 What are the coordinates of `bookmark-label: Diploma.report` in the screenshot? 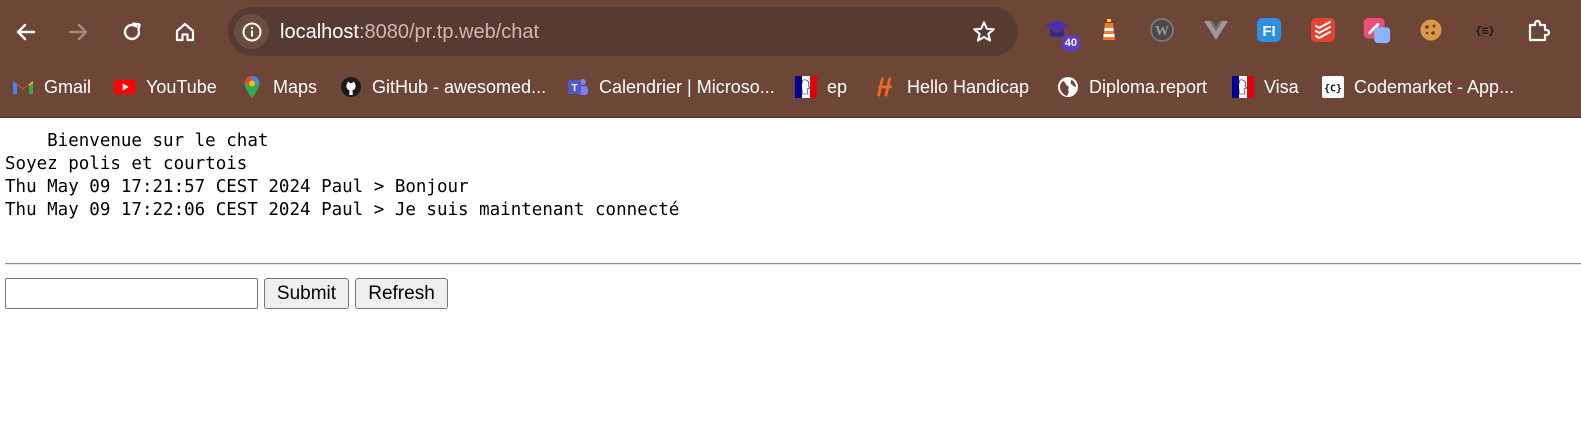 It's located at (1148, 87).